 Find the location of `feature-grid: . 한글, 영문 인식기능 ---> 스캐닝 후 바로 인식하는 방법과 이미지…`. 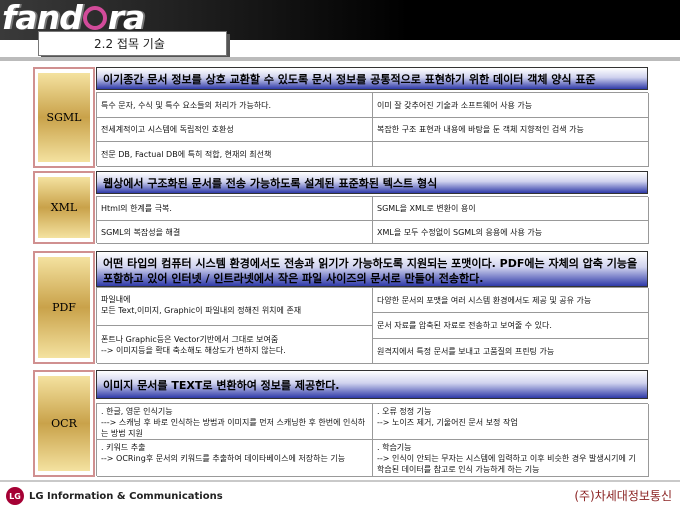

feature-grid: . 한글, 영문 인식기능 ---> 스캐닝 후 바로 인식하는 방법과 이미지… is located at coordinates (372, 440).